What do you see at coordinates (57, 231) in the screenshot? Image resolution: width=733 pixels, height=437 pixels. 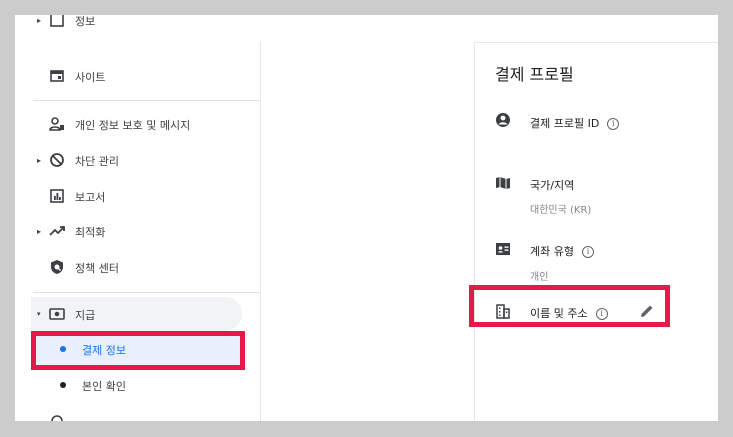 I see `trending-icon` at bounding box center [57, 231].